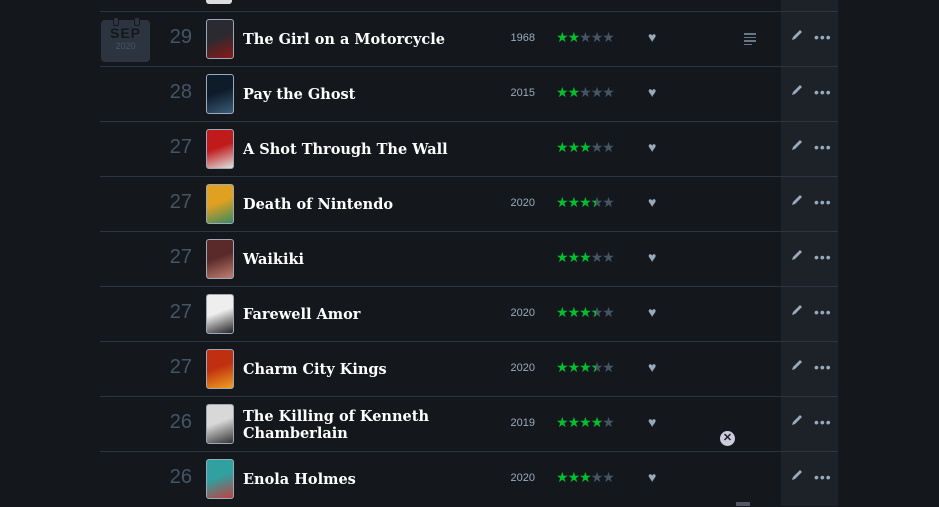 The width and height of the screenshot is (939, 507). What do you see at coordinates (368, 479) in the screenshot?
I see `film-title: Enola Holmes` at bounding box center [368, 479].